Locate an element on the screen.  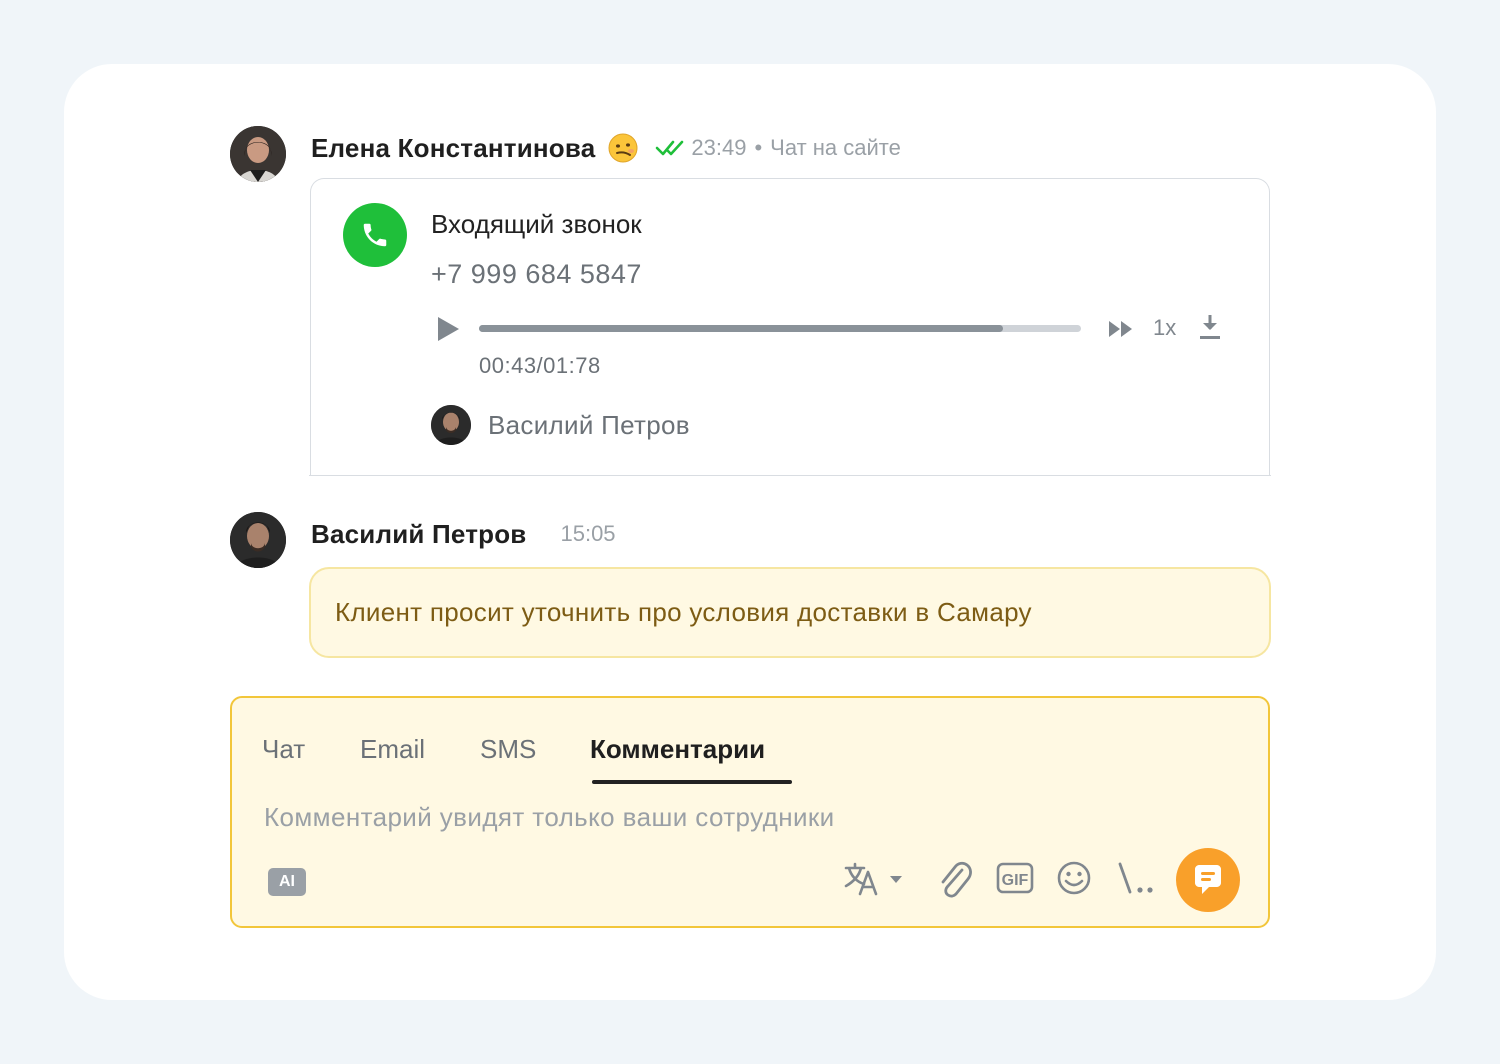
tab-chat: Чат is located at coordinates (283, 749).